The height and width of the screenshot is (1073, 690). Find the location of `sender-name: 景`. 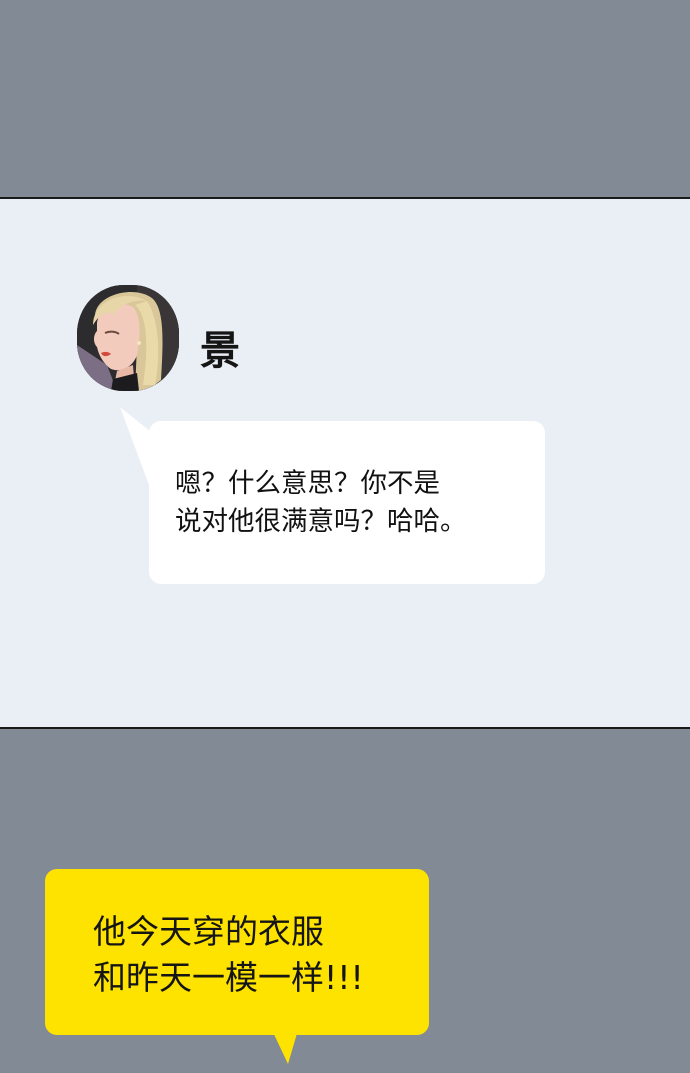

sender-name: 景 is located at coordinates (220, 351).